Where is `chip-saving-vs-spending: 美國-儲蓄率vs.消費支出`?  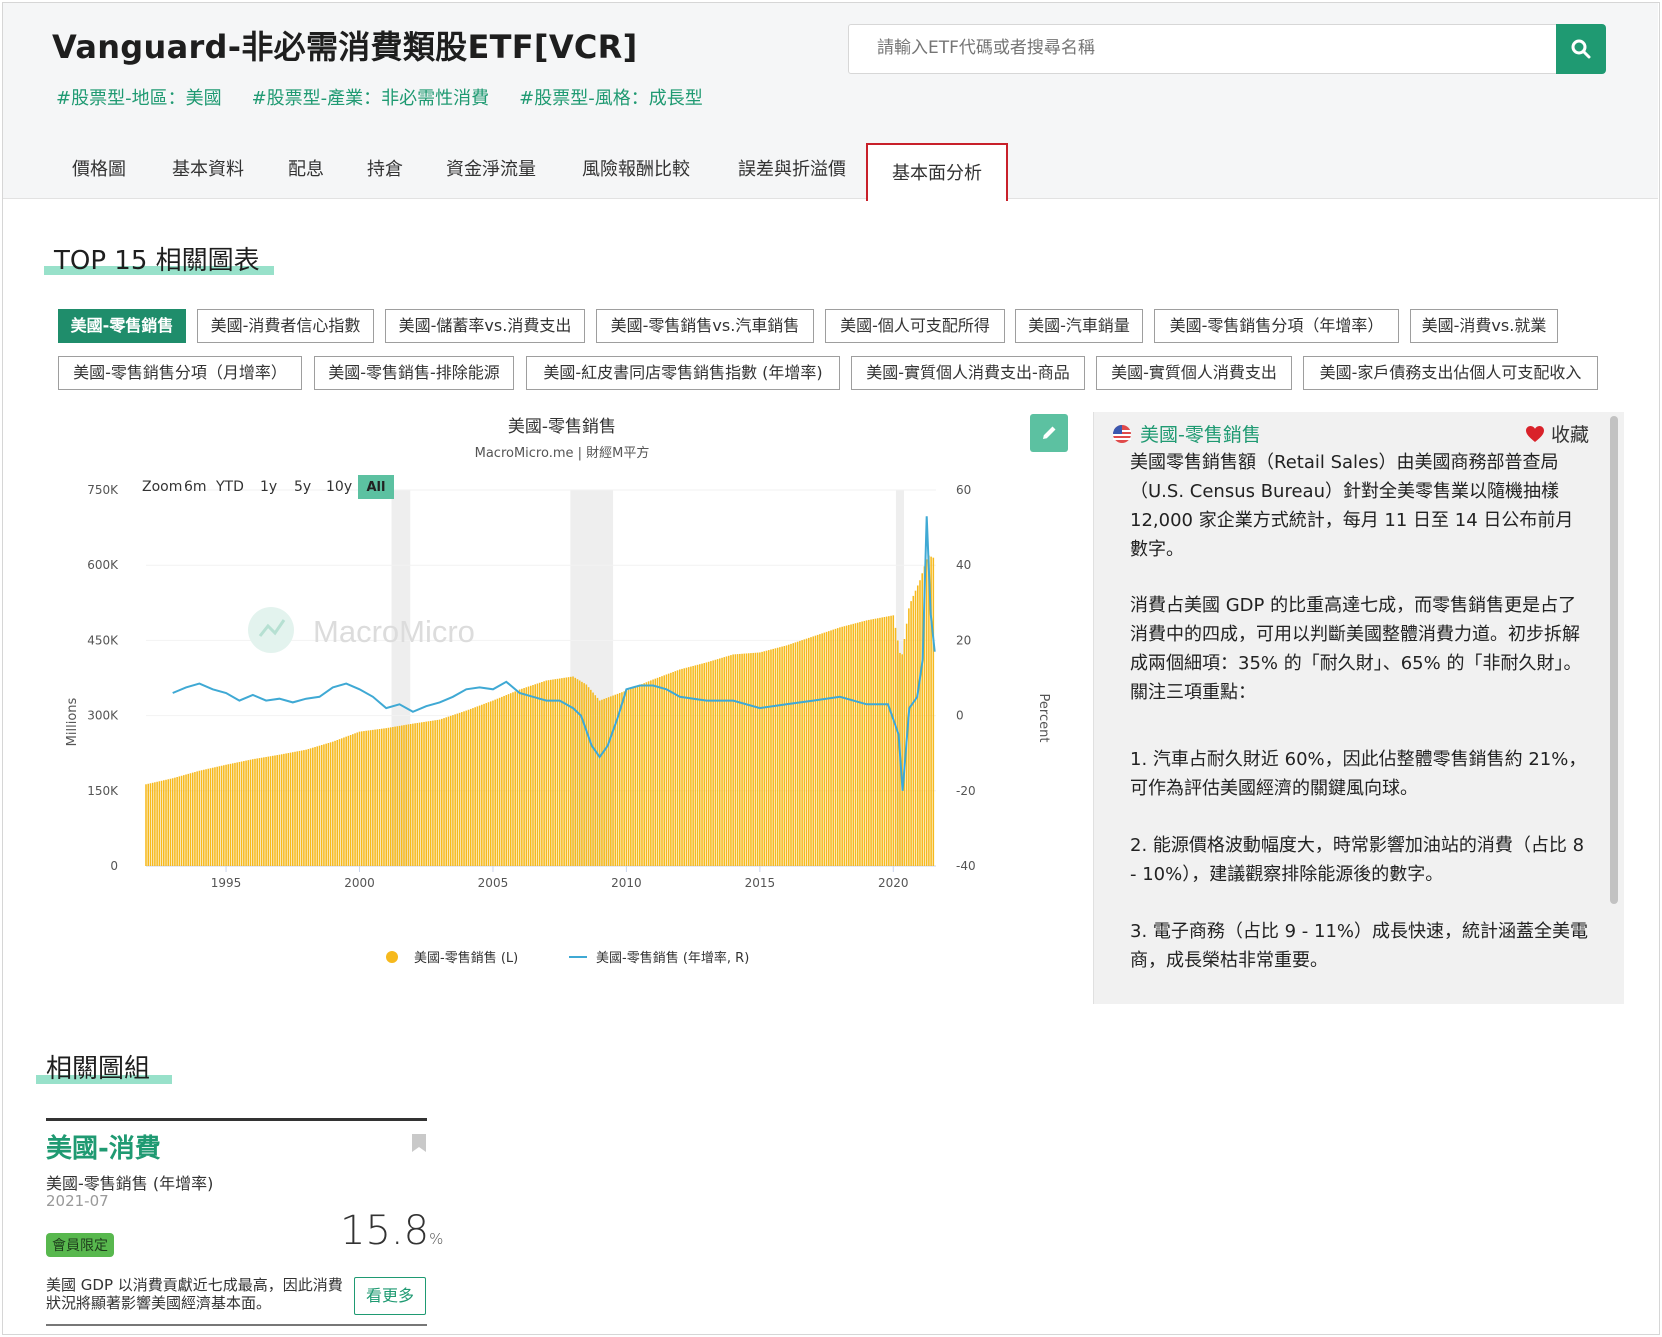 chip-saving-vs-spending: 美國-儲蓄率vs.消費支出 is located at coordinates (485, 326).